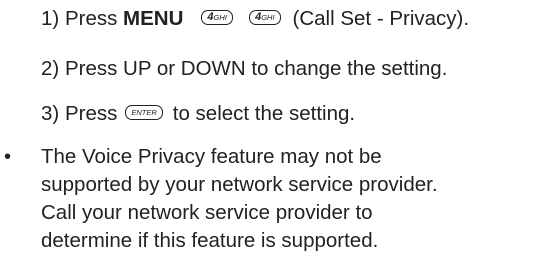 The height and width of the screenshot is (268, 539). What do you see at coordinates (207, 212) in the screenshot?
I see `note-line-3: Call your network service provider to` at bounding box center [207, 212].